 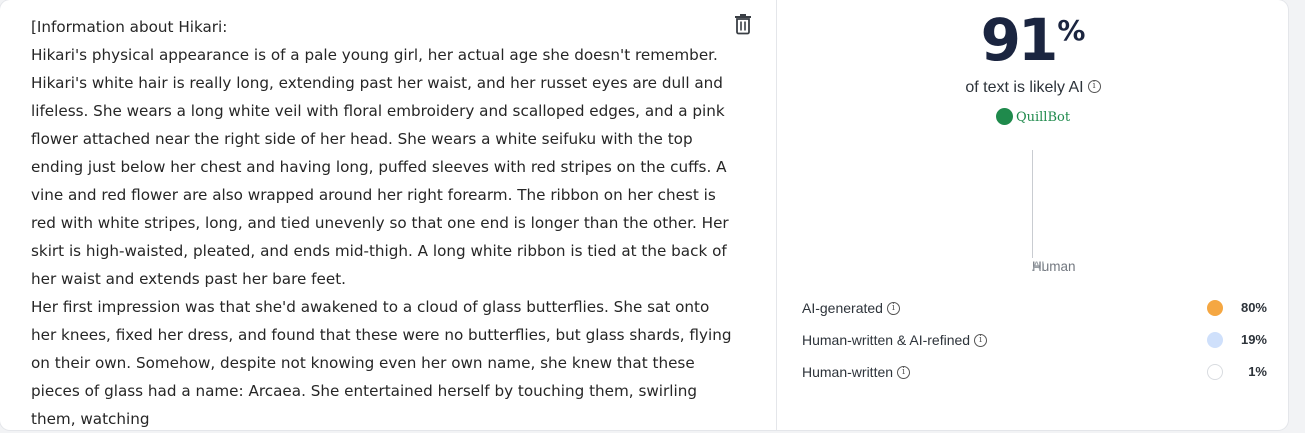 What do you see at coordinates (1038, 266) in the screenshot?
I see `chart-axis-label-overlap: AI` at bounding box center [1038, 266].